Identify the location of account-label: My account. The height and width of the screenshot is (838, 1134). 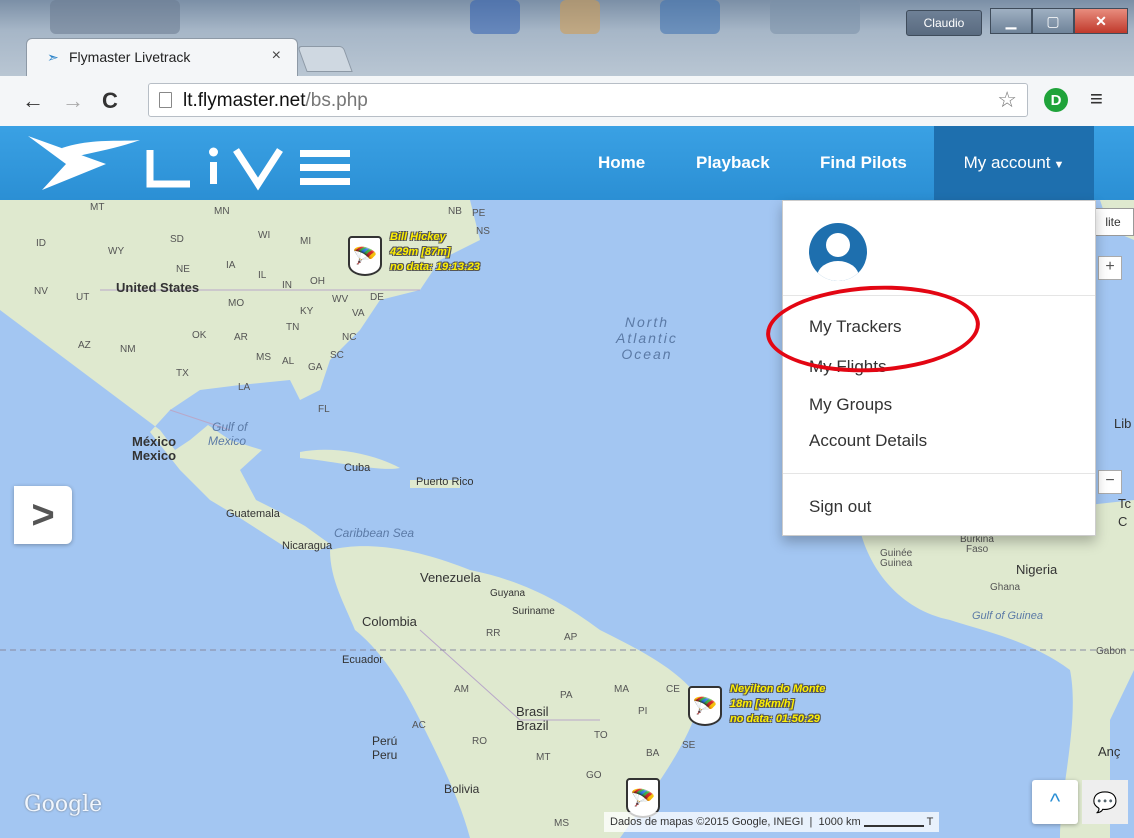
(1007, 162).